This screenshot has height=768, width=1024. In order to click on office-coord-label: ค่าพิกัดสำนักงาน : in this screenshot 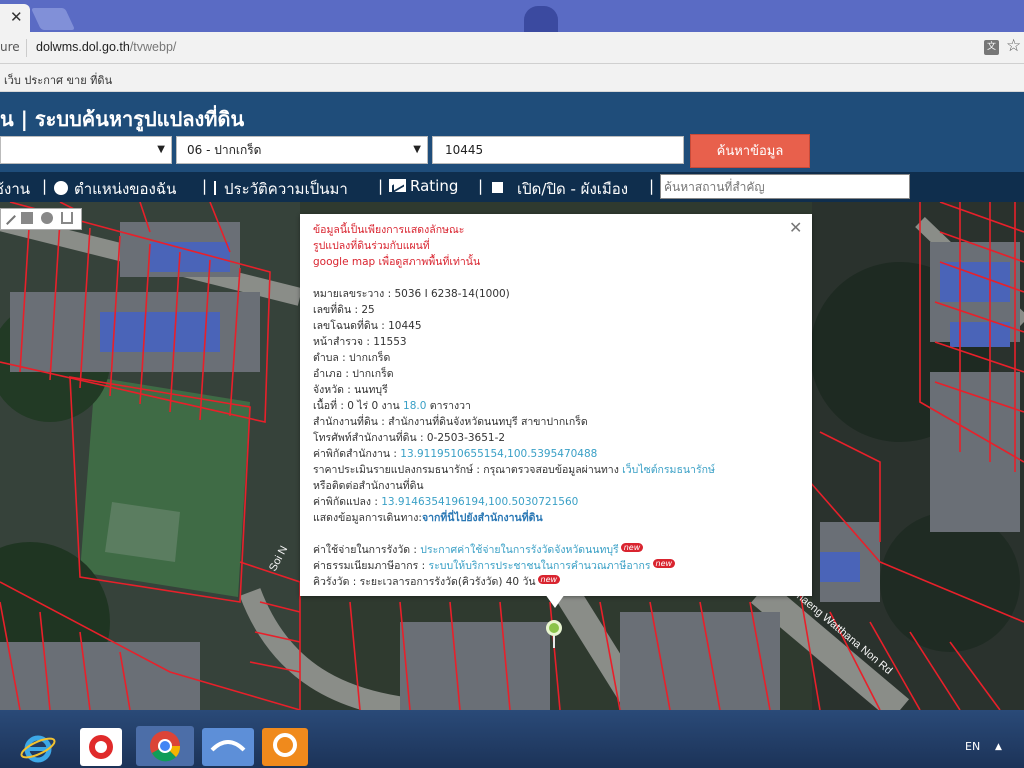, I will do `click(357, 454)`.